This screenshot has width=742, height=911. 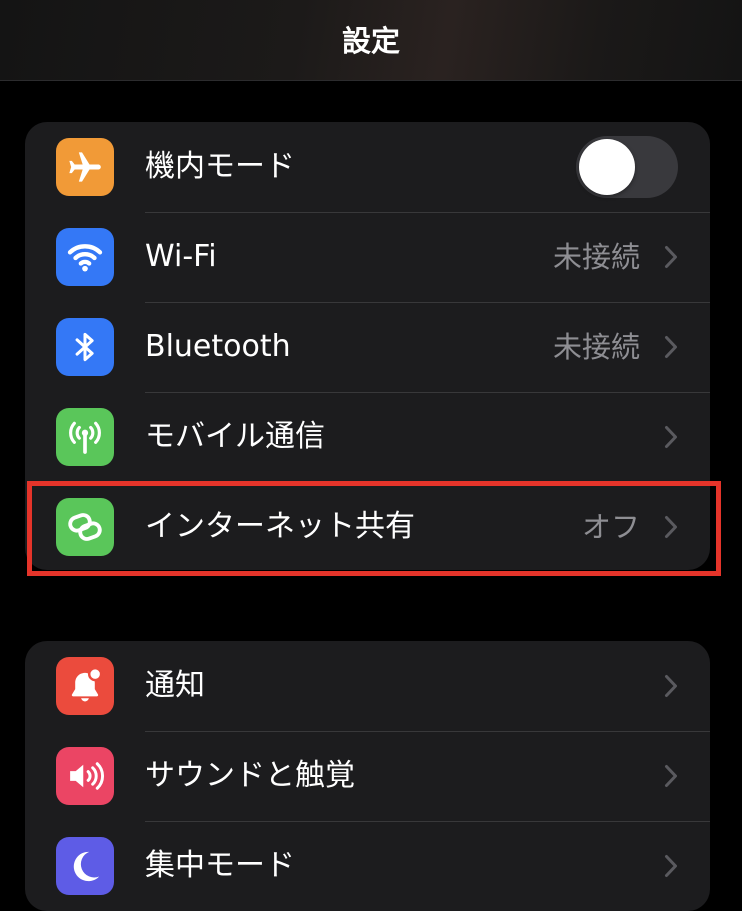 I want to click on page-title: 設定, so click(x=370, y=41).